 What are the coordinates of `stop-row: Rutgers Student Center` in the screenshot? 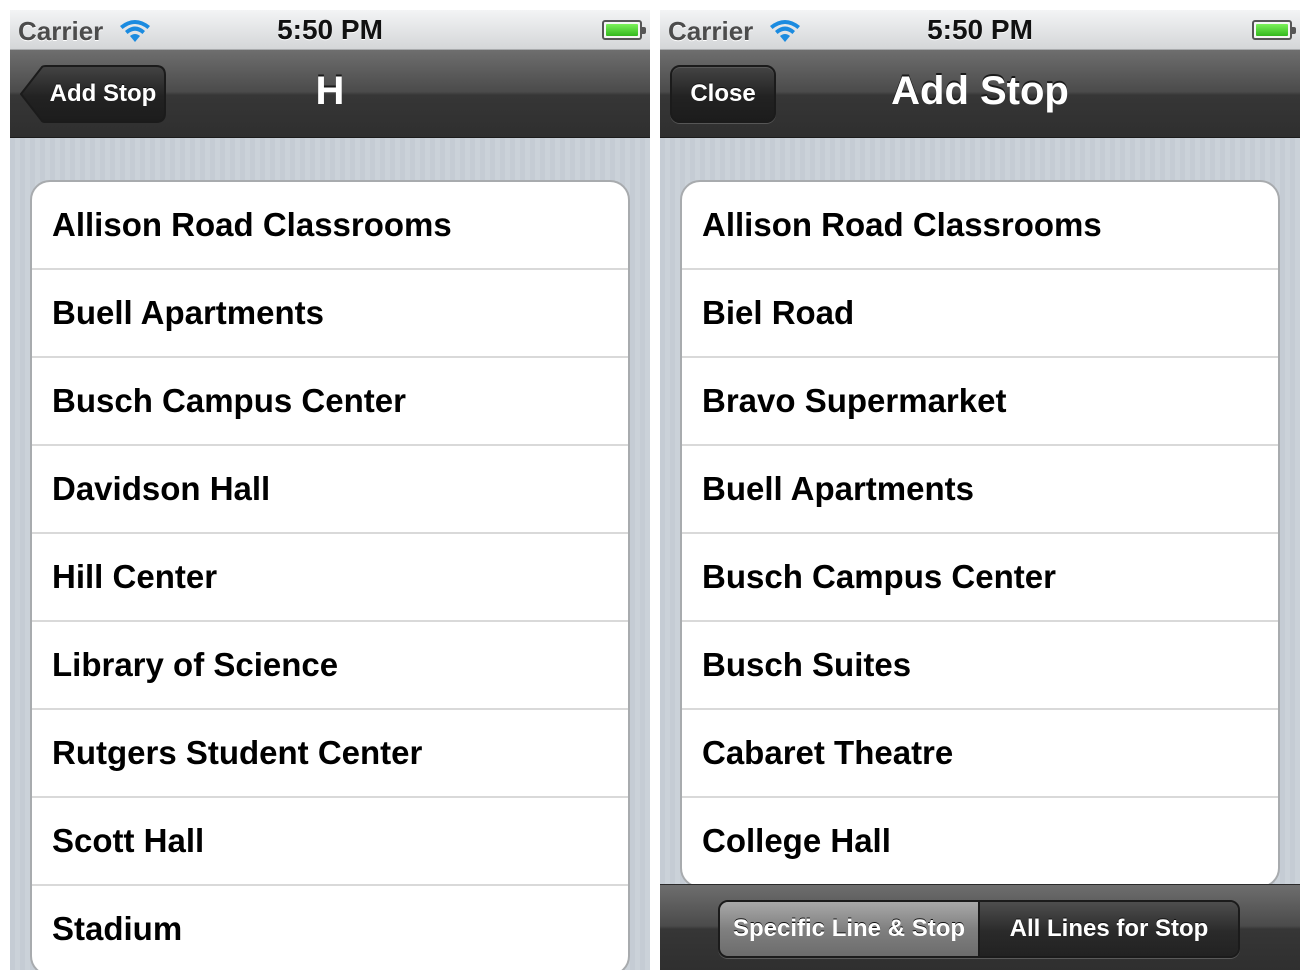 It's located at (330, 754).